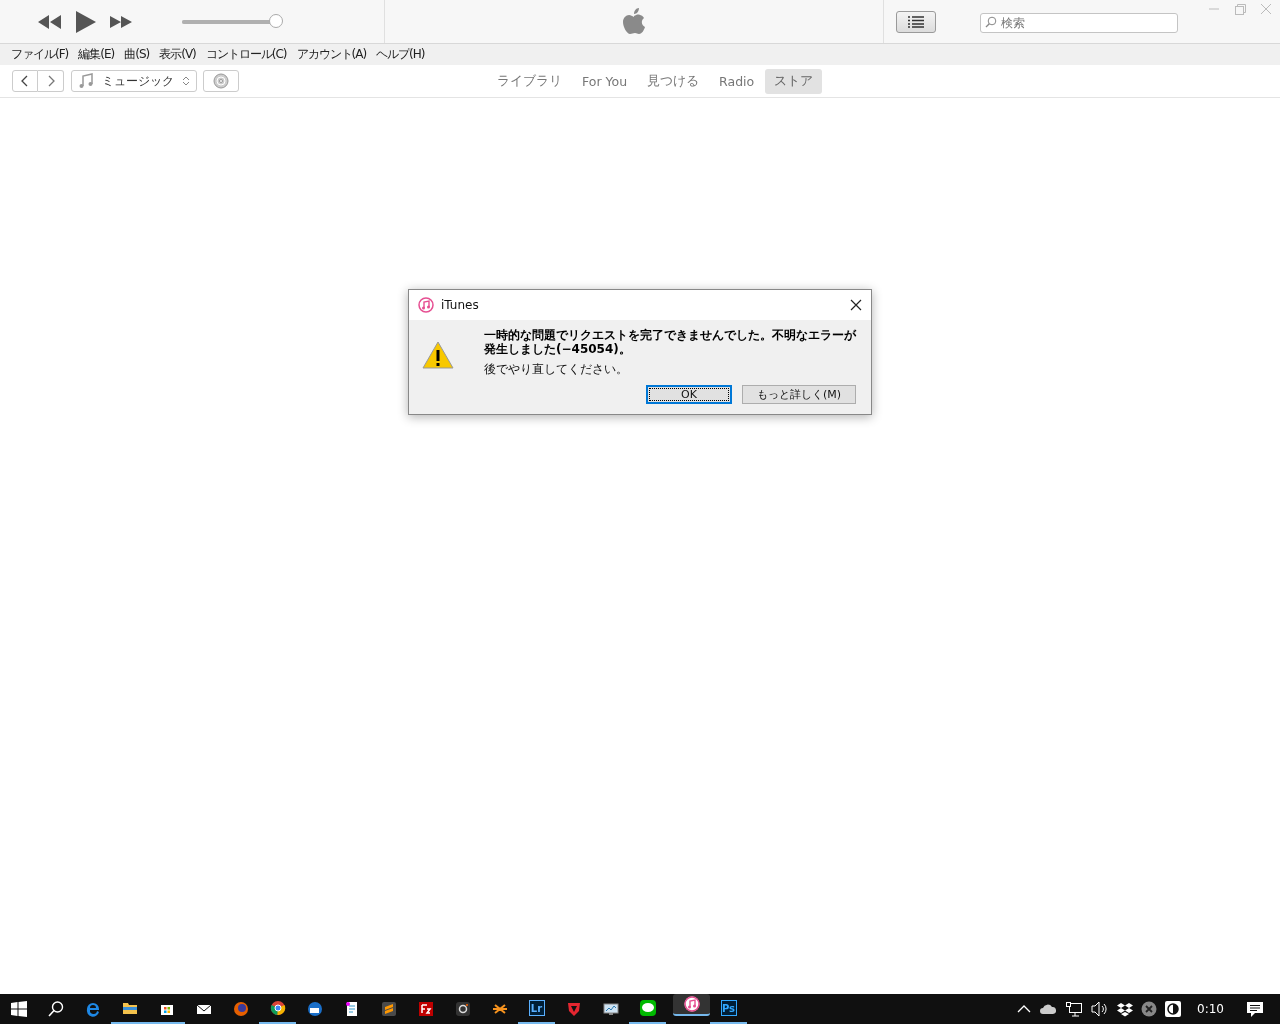 Image resolution: width=1280 pixels, height=1024 pixels. I want to click on notification-icon, so click(1255, 1009).